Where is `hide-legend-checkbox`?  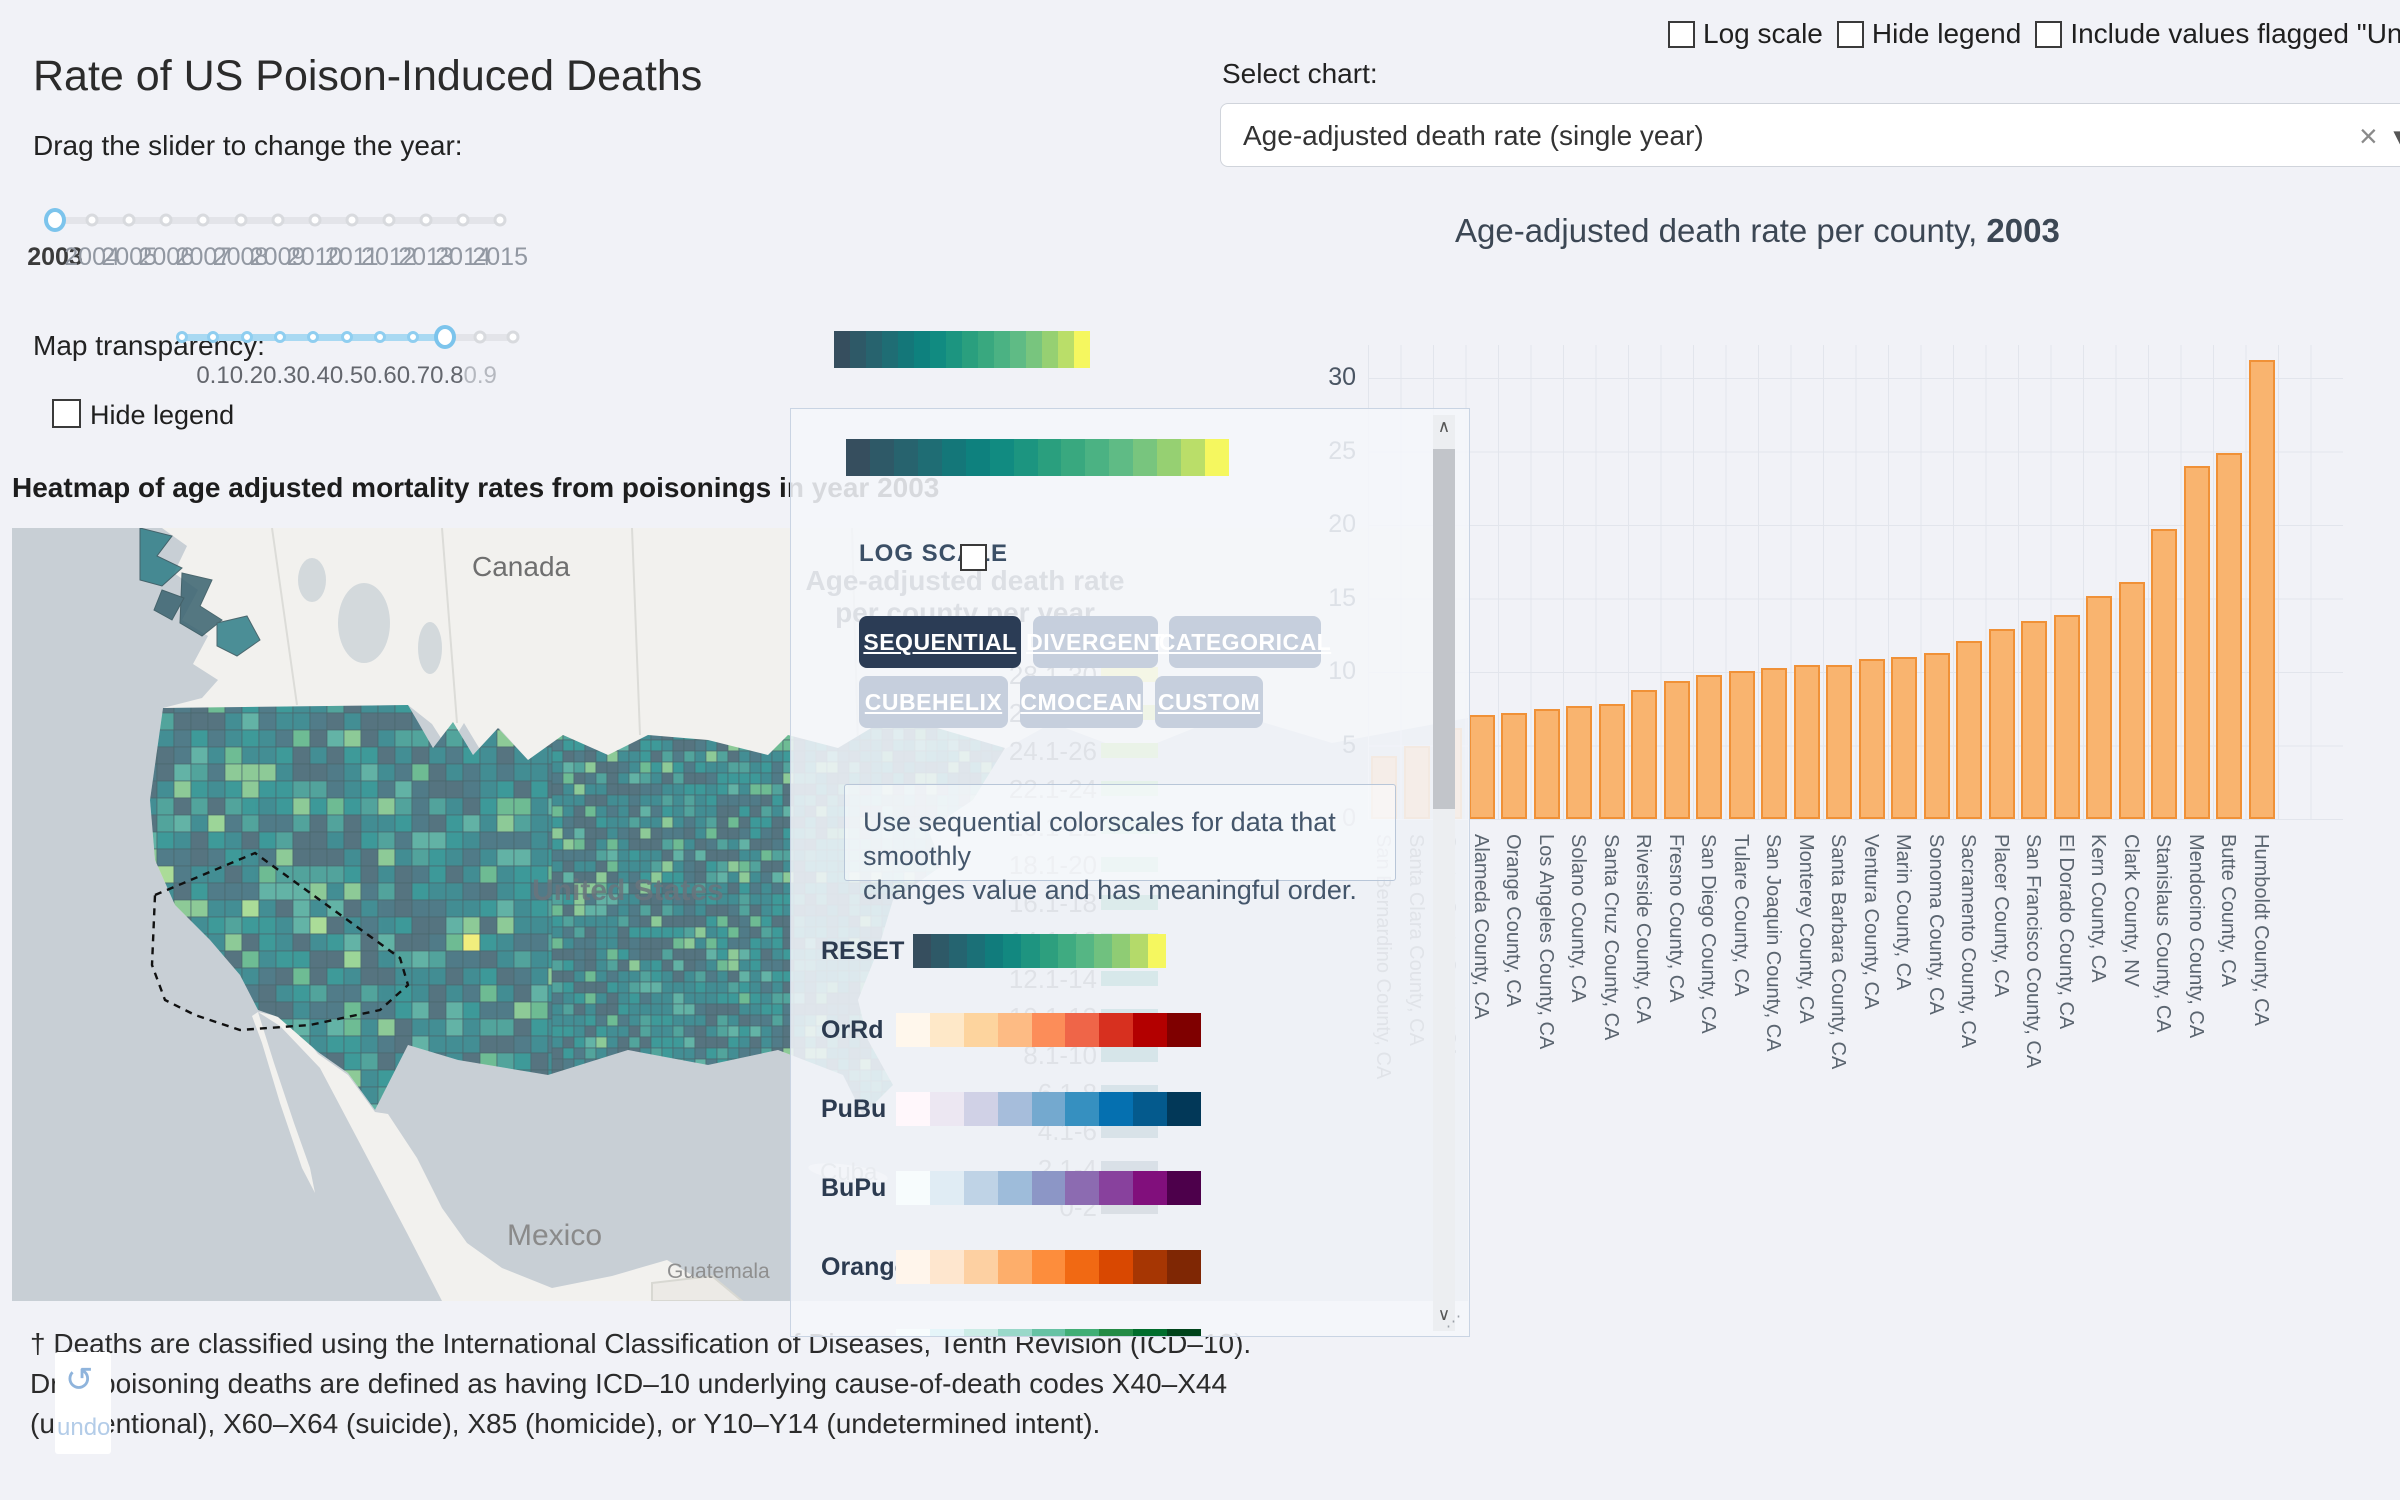
hide-legend-checkbox is located at coordinates (1850, 34).